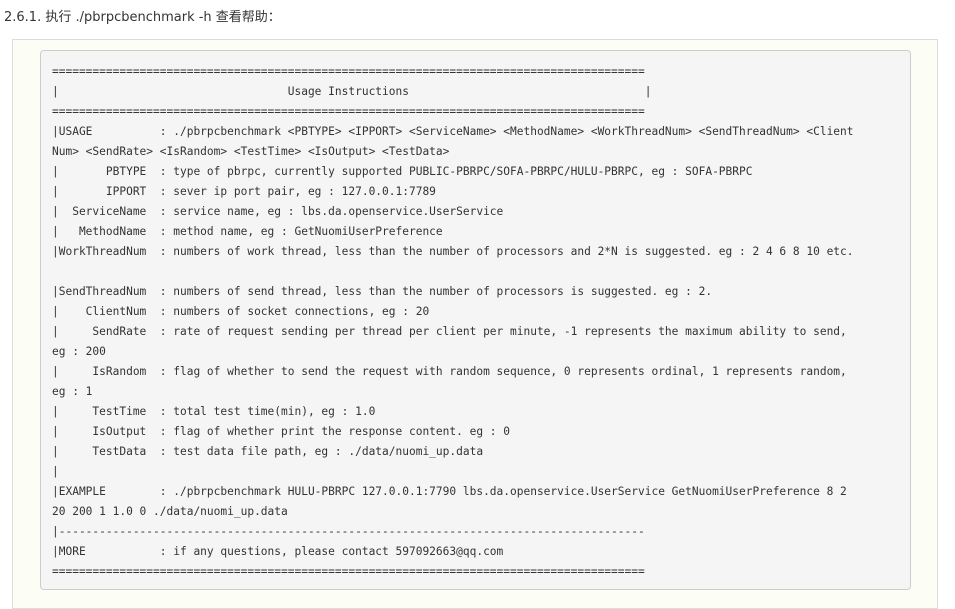  I want to click on code-line: eg : 200, so click(79, 351).